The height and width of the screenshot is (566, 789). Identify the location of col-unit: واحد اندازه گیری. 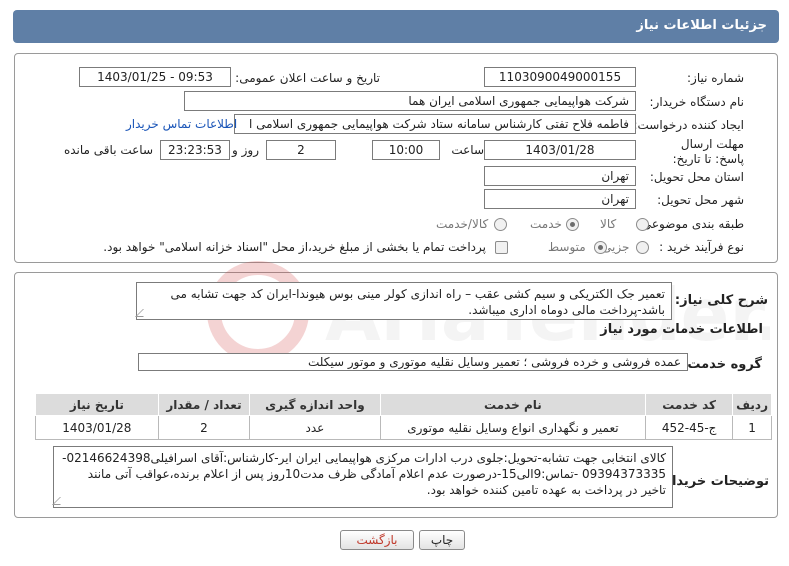
(315, 404).